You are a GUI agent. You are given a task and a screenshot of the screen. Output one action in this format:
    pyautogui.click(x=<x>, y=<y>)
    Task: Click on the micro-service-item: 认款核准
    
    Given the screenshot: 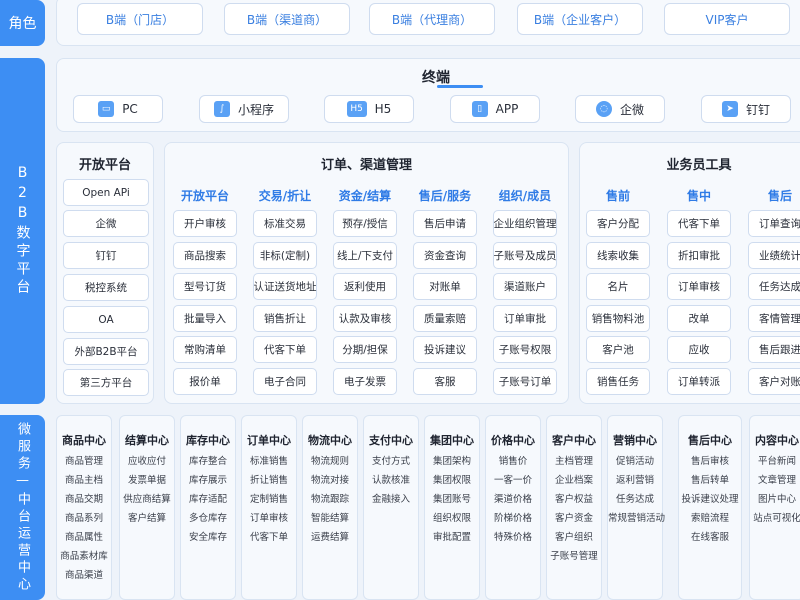 What is the action you would take?
    pyautogui.click(x=391, y=480)
    